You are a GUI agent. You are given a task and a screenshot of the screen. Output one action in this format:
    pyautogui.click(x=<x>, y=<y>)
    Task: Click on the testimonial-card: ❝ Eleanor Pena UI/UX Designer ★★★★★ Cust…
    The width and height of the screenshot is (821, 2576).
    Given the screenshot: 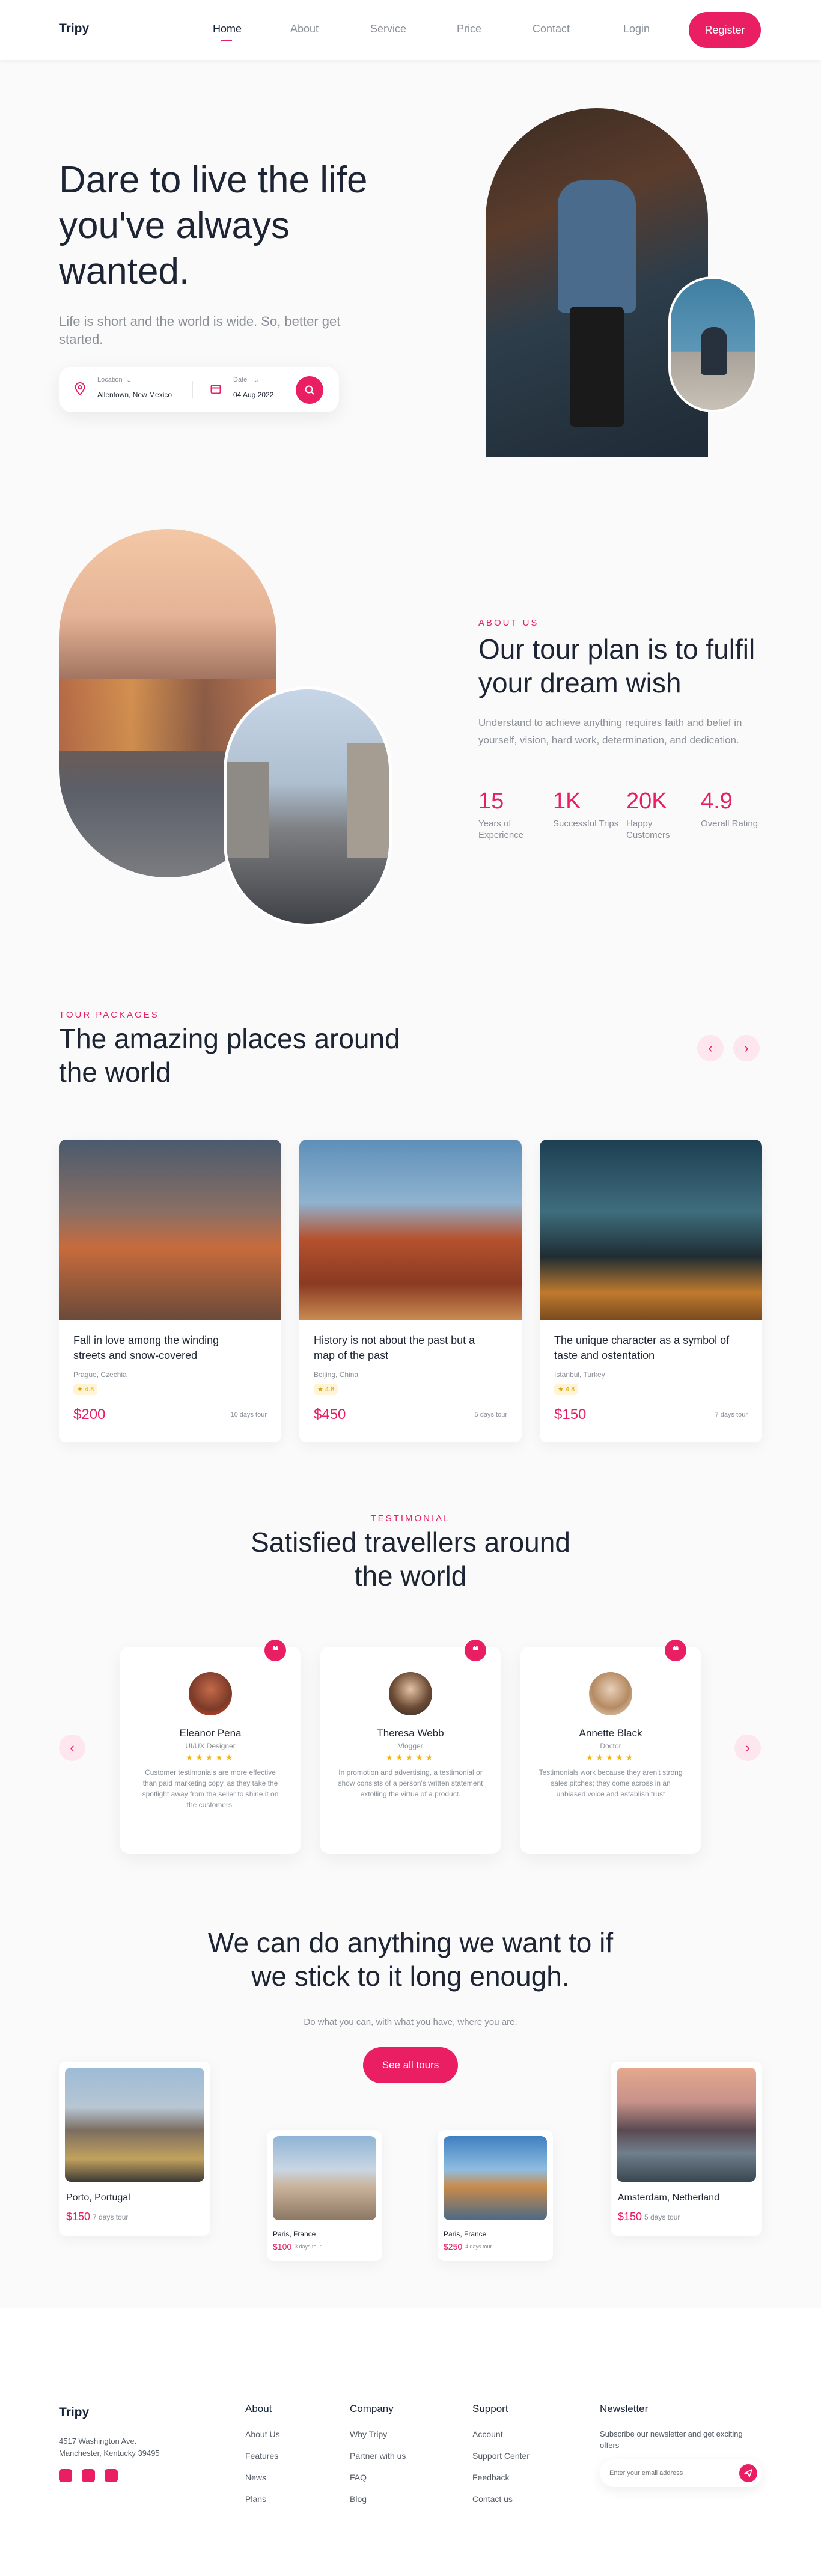 What is the action you would take?
    pyautogui.click(x=211, y=1747)
    